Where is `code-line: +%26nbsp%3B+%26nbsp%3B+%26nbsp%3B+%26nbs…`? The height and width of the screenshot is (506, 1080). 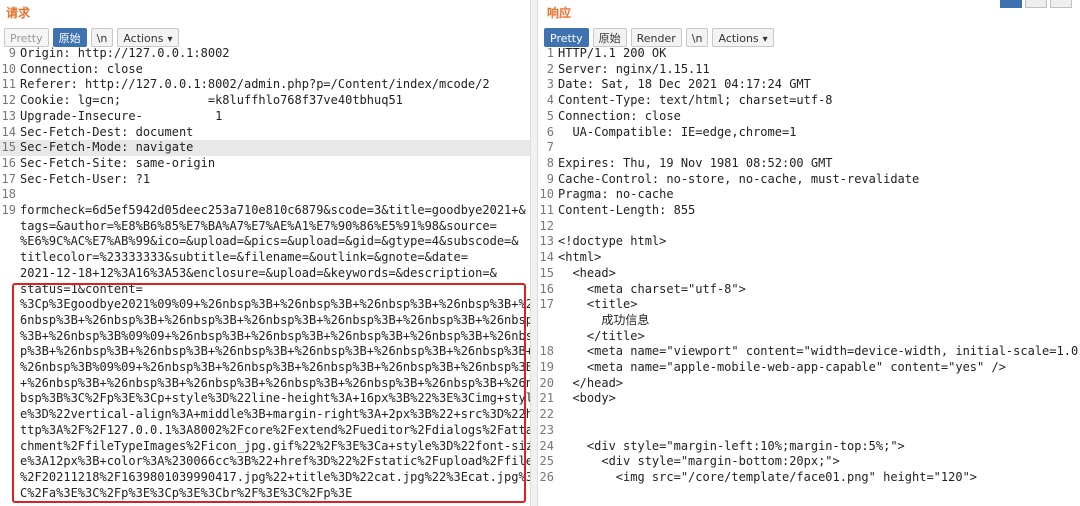 code-line: +%26nbsp%3B+%26nbsp%3B+%26nbsp%3B+%26nbs… is located at coordinates (265, 384).